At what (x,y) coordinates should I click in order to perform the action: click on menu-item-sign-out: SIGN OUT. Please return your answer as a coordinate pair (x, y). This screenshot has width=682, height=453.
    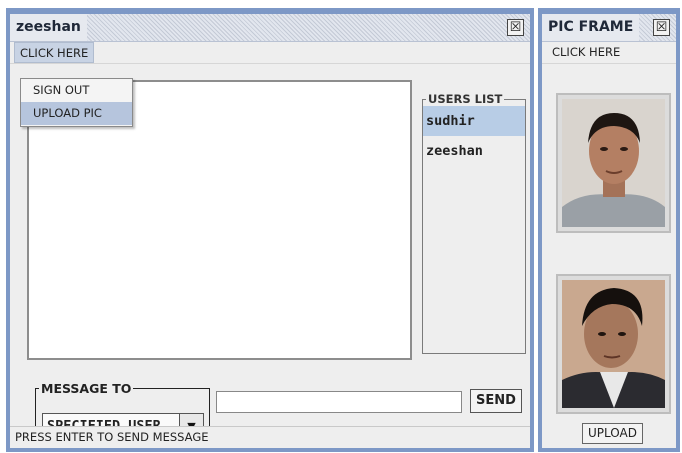
    Looking at the image, I should click on (76, 90).